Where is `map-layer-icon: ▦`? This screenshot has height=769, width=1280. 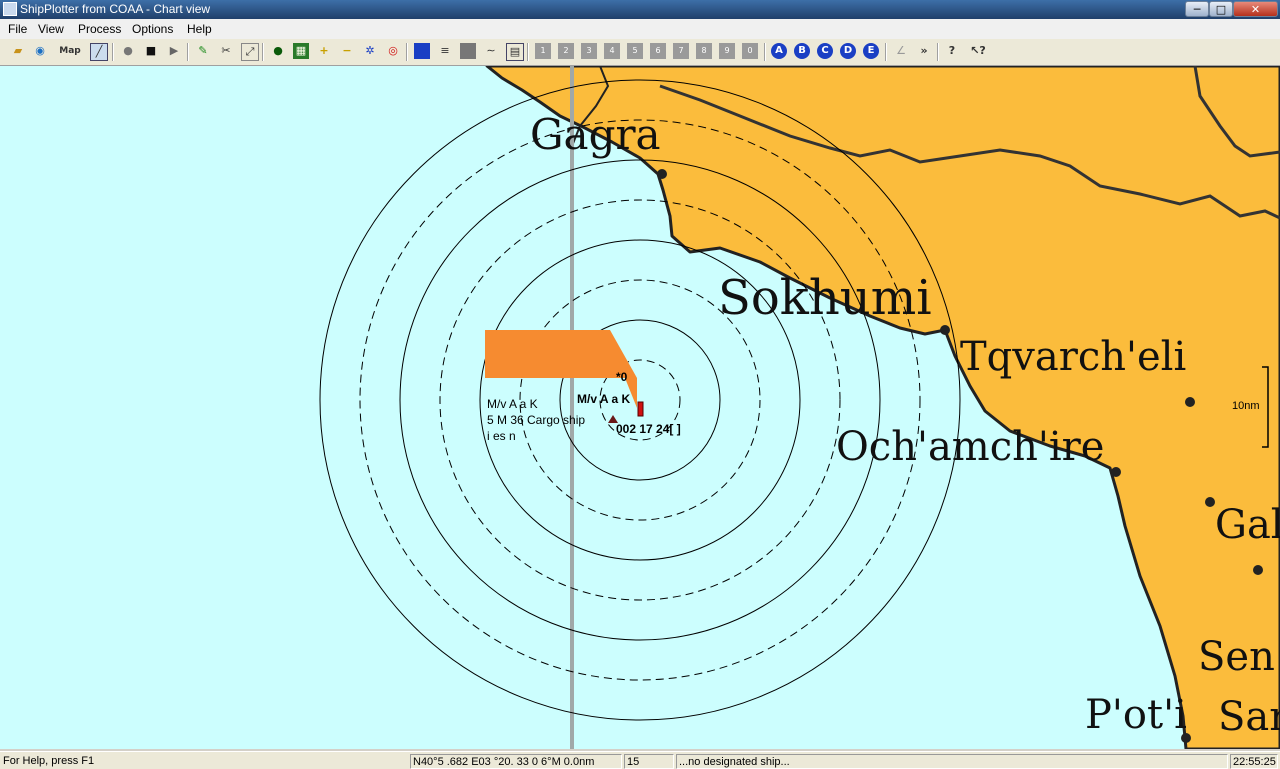
map-layer-icon: ▦ is located at coordinates (301, 51).